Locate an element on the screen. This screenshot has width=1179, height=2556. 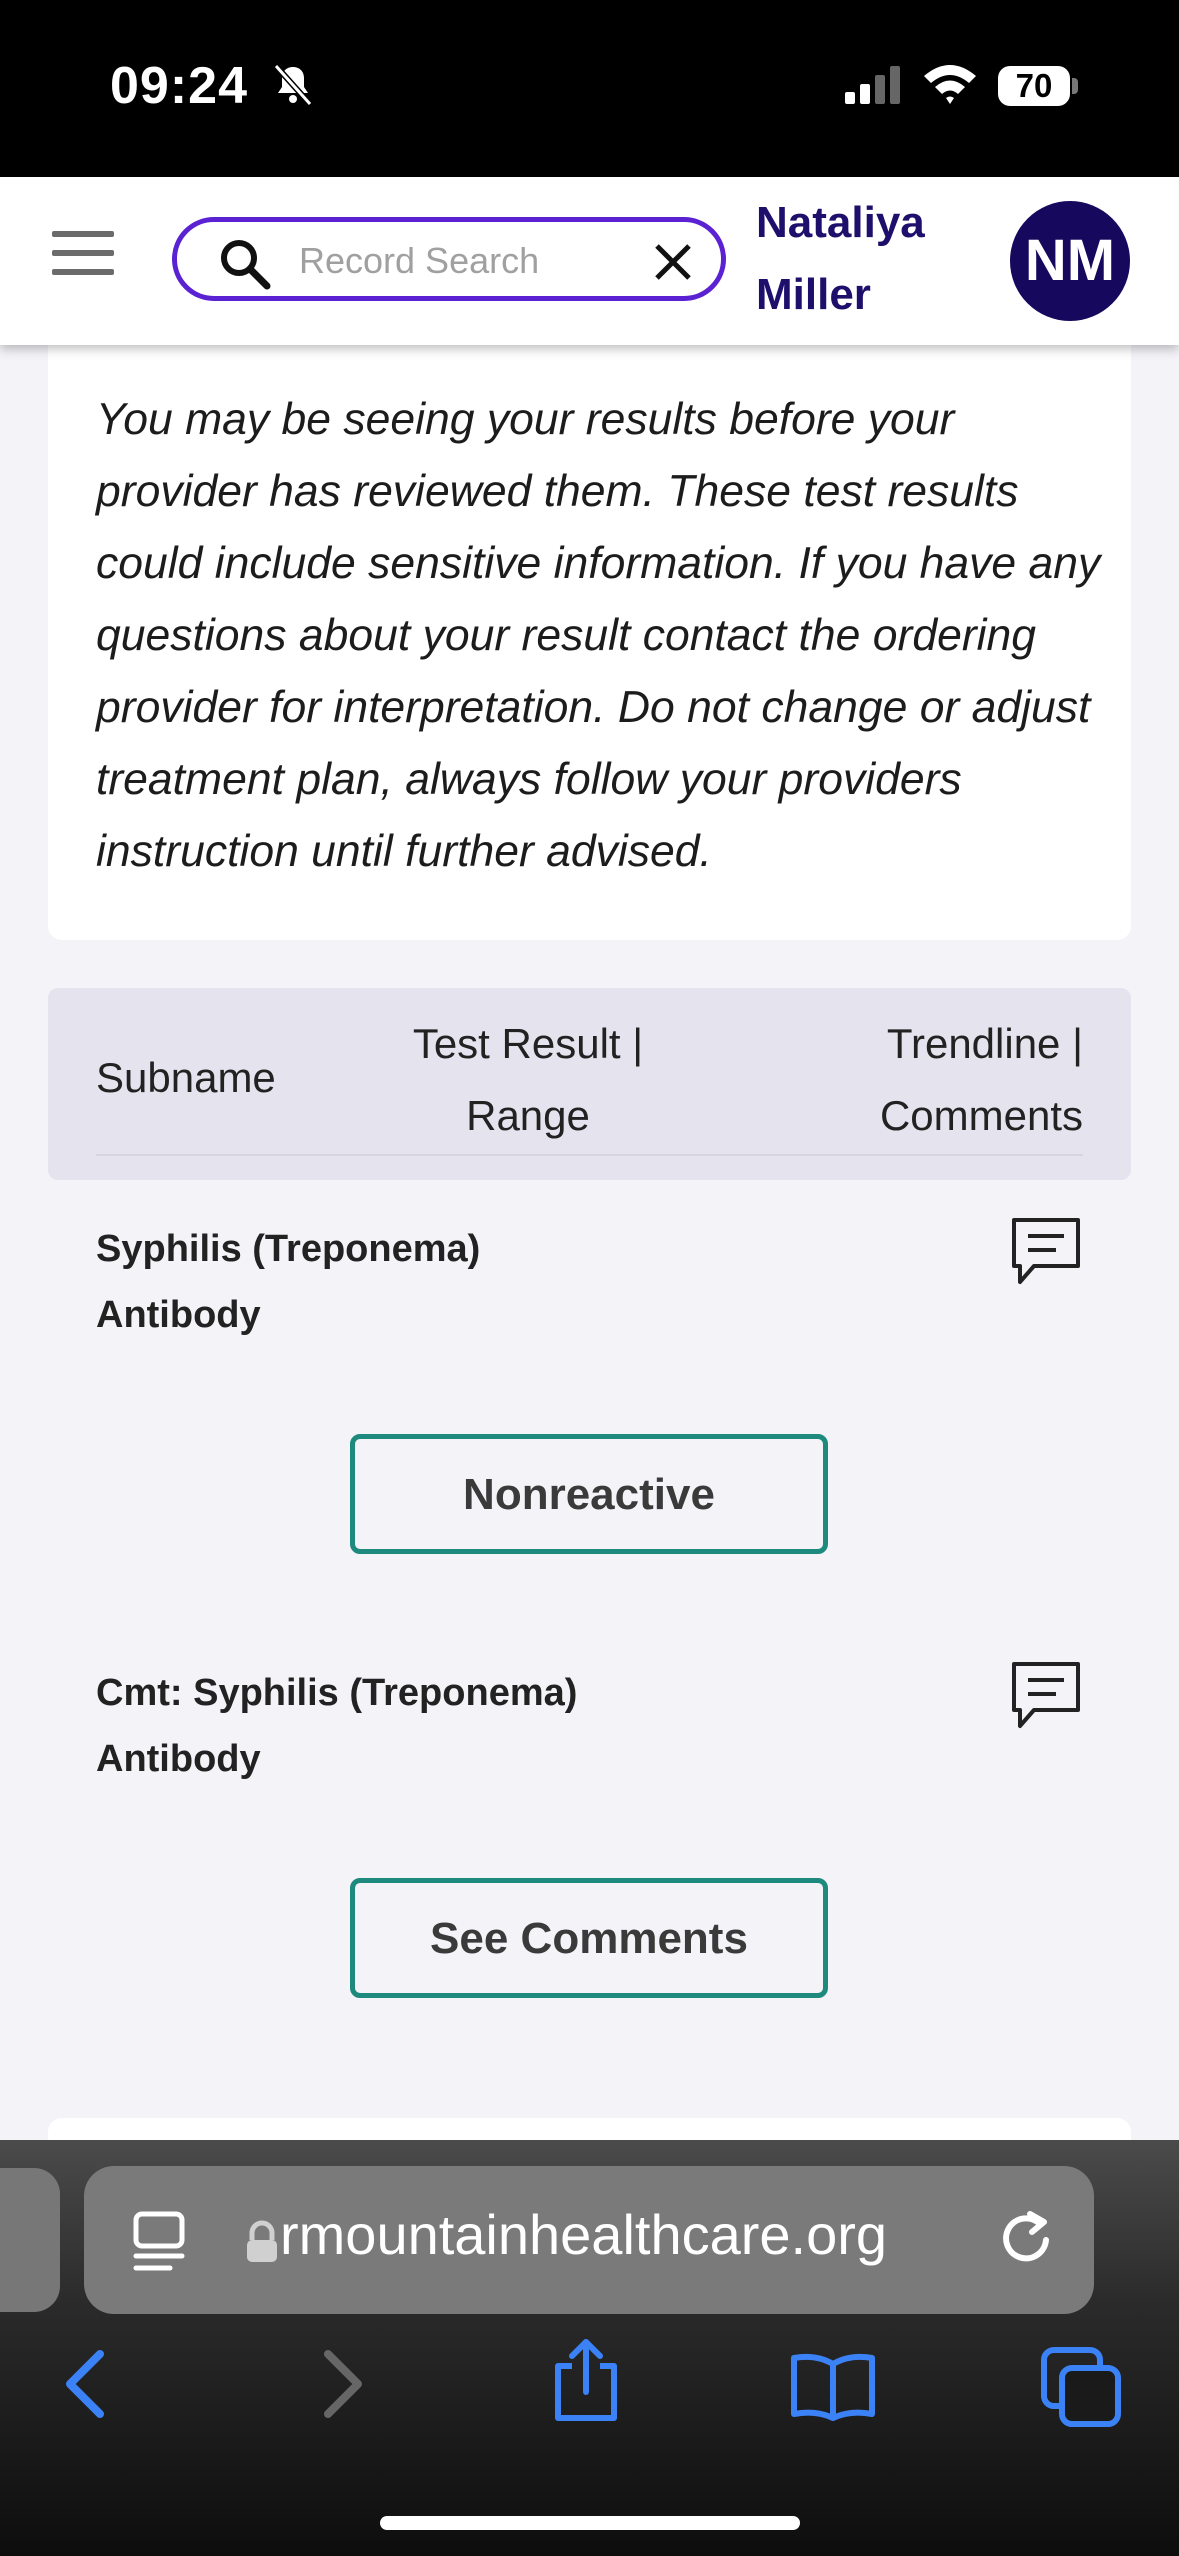
header-divider is located at coordinates (589, 1155).